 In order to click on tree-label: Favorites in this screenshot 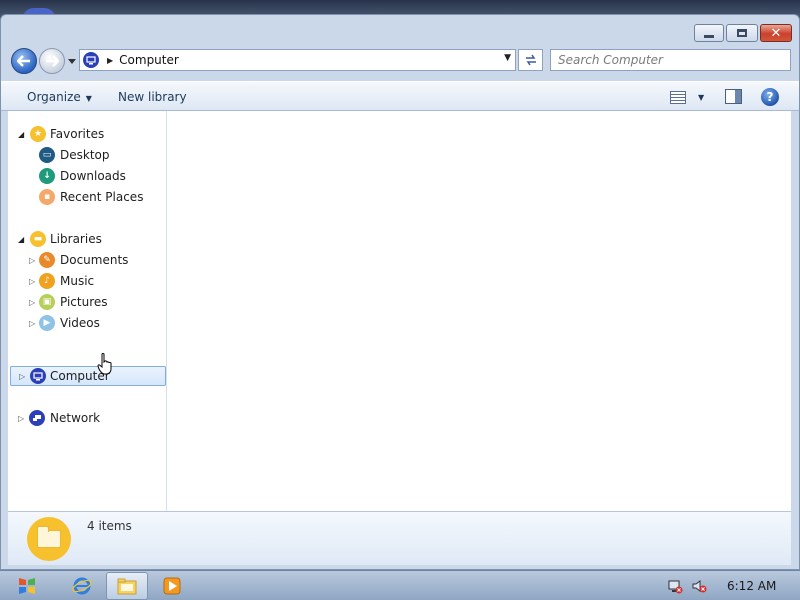, I will do `click(77, 134)`.